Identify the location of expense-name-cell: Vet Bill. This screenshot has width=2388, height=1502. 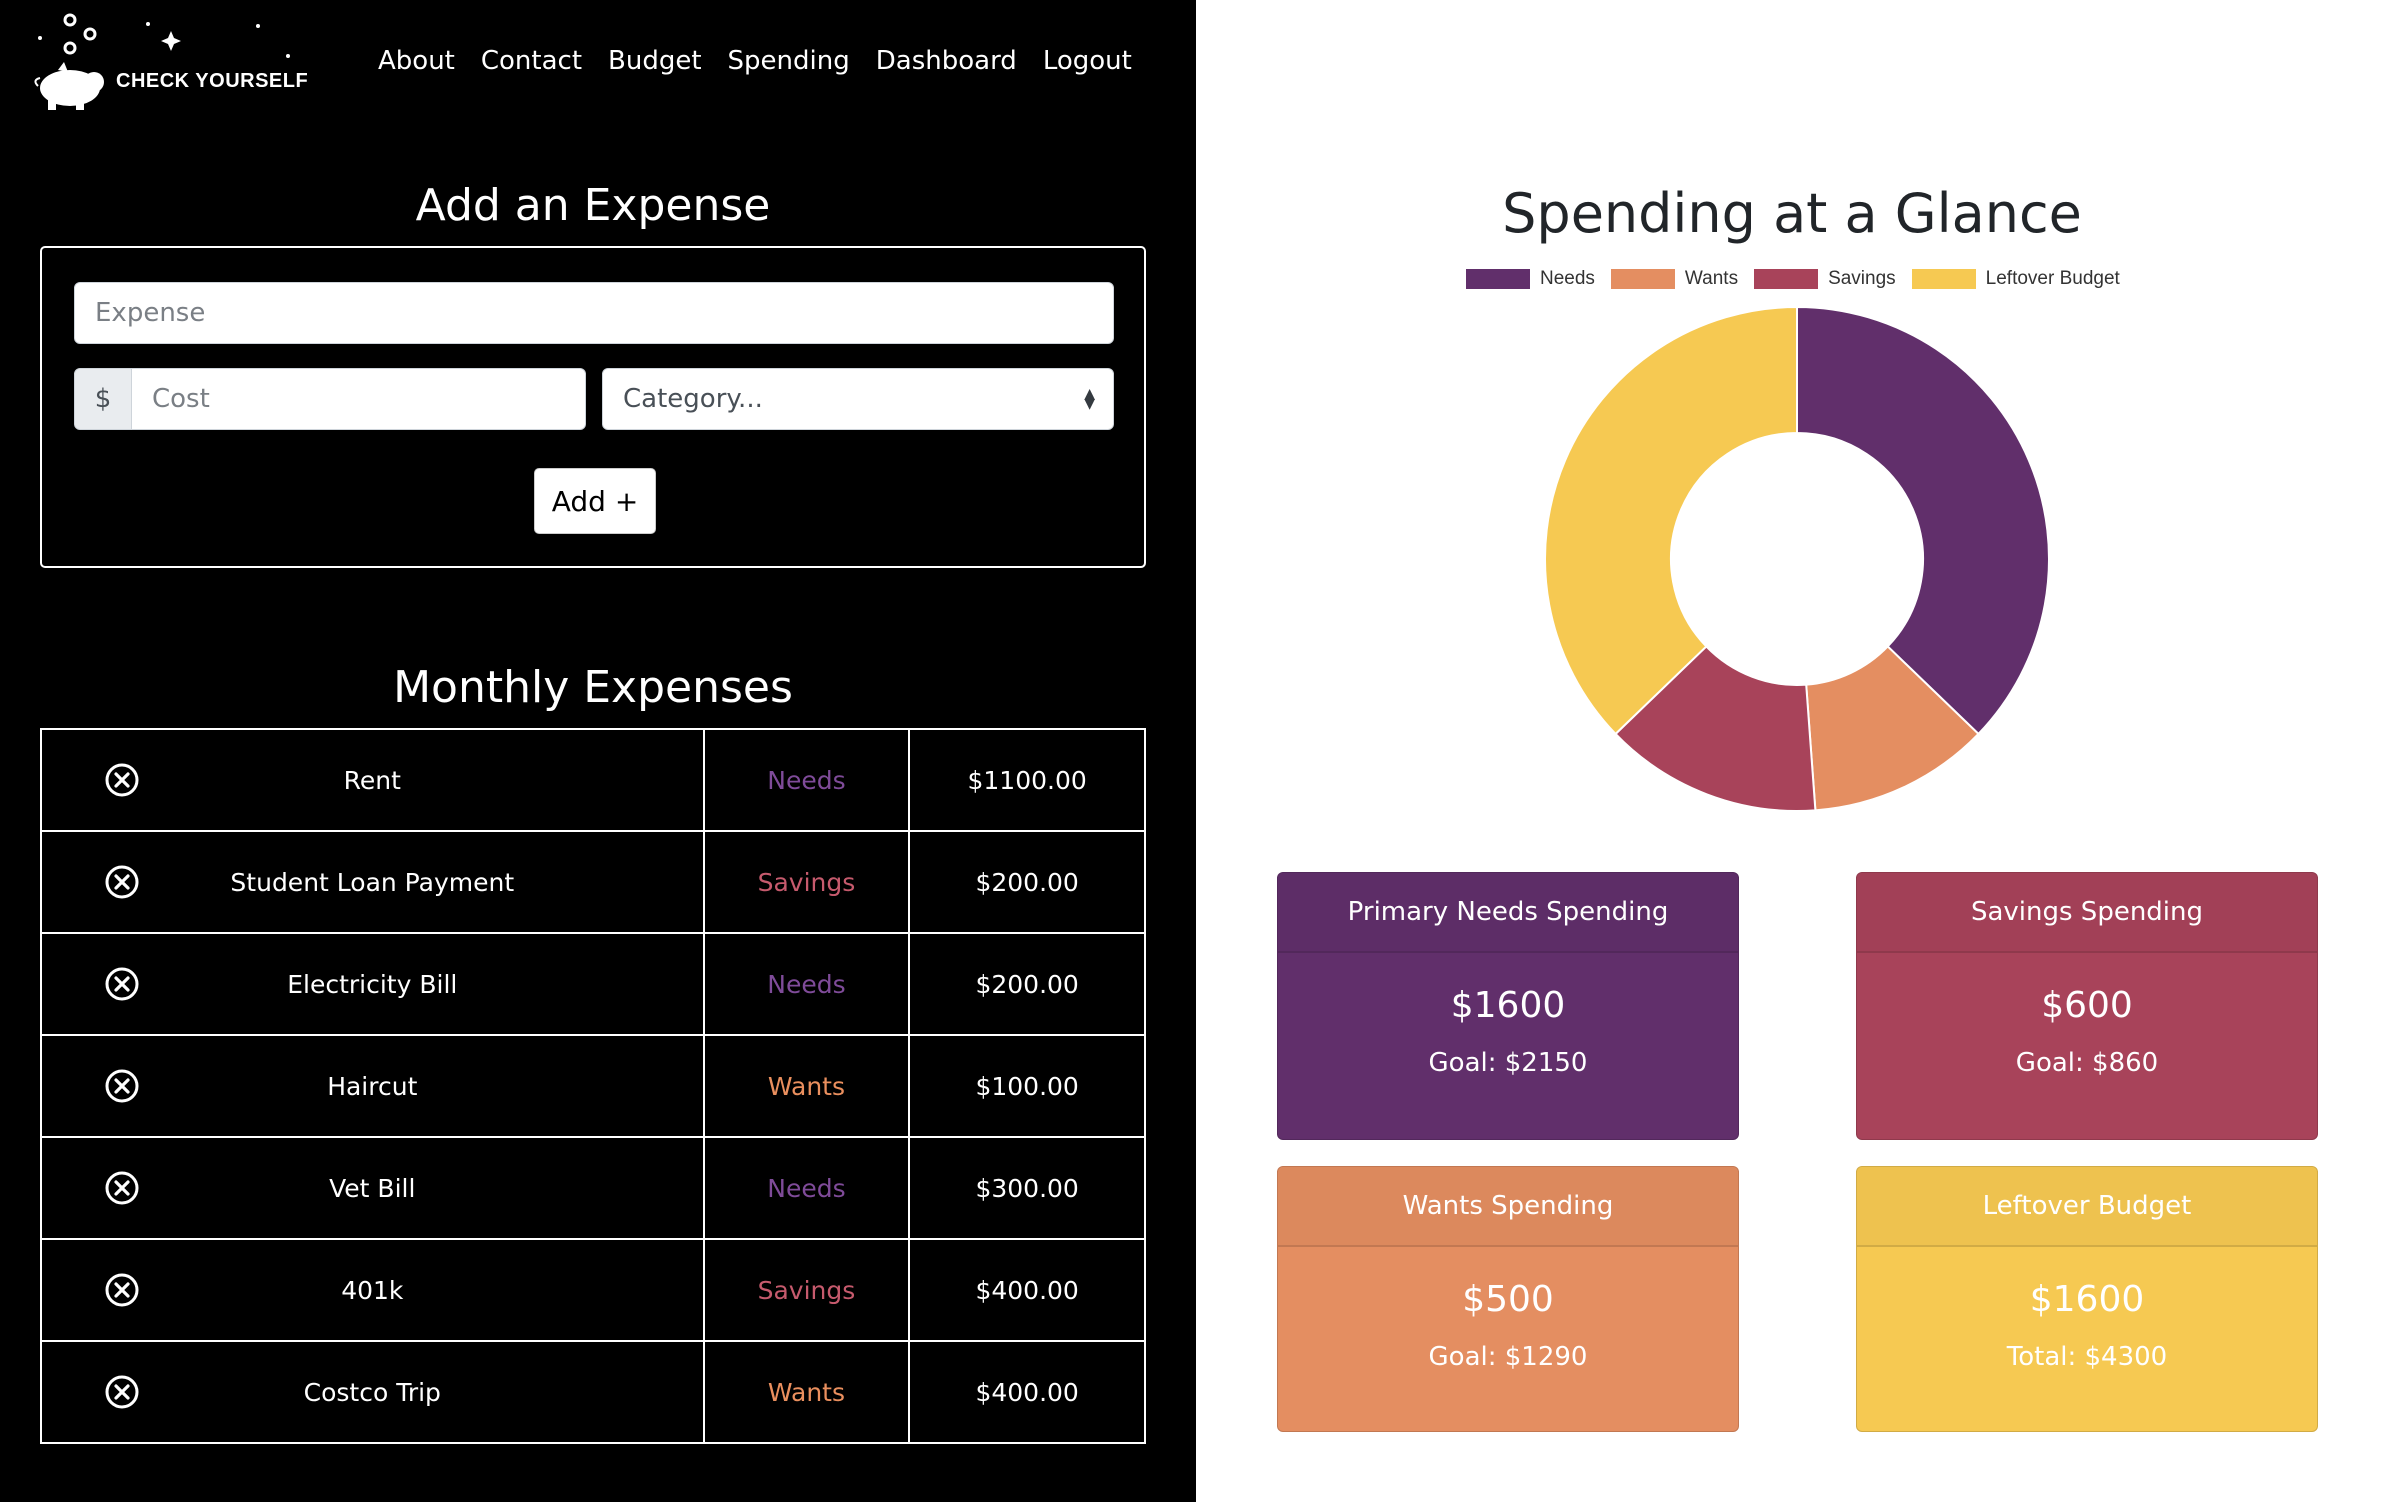
(372, 1188).